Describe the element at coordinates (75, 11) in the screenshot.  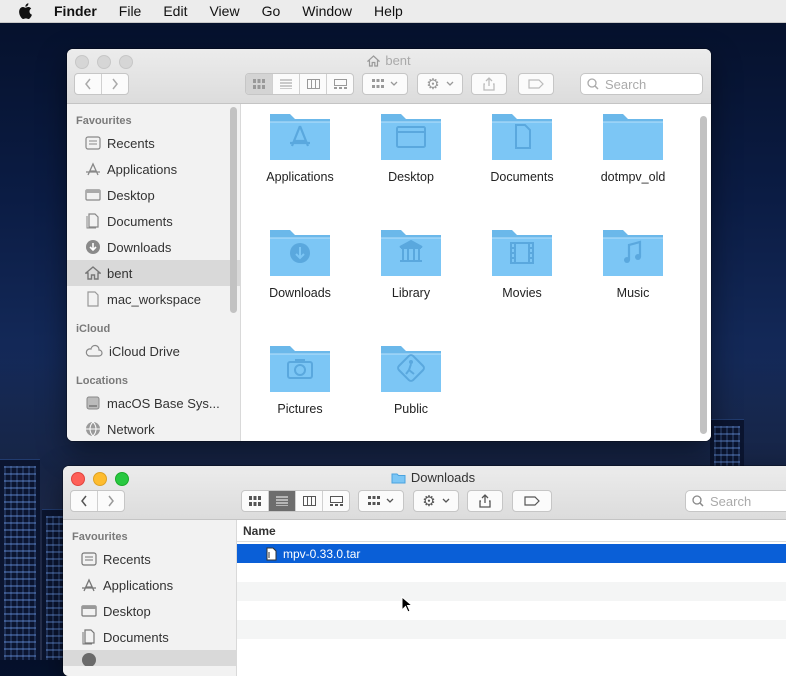
I see `menu-finder: Finder` at that location.